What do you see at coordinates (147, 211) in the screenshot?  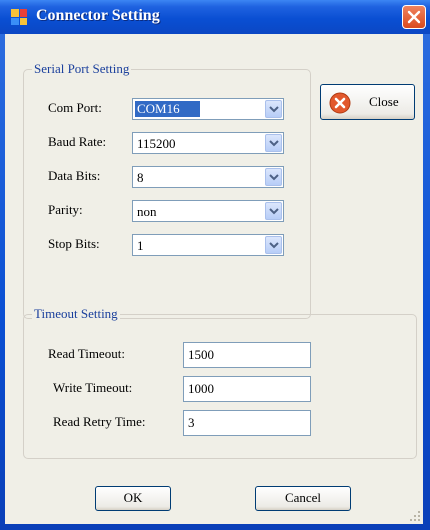 I see `parity-value: non` at bounding box center [147, 211].